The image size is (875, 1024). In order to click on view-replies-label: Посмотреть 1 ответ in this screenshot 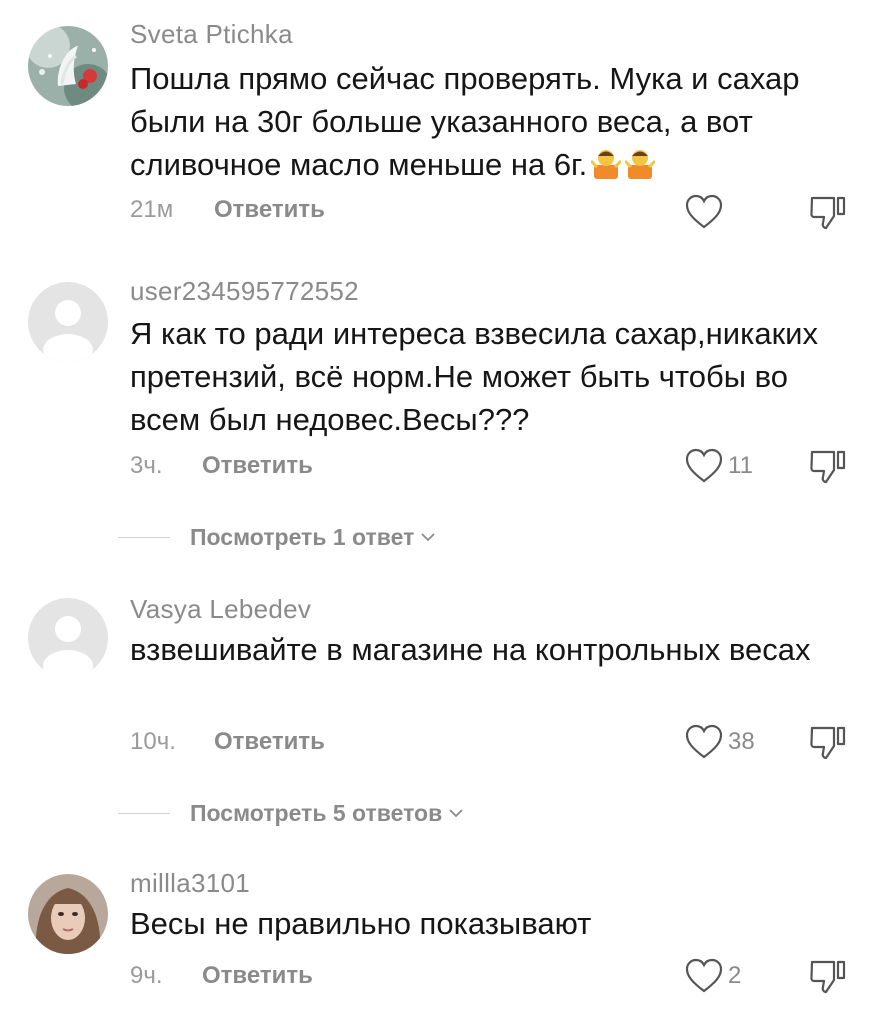, I will do `click(302, 536)`.